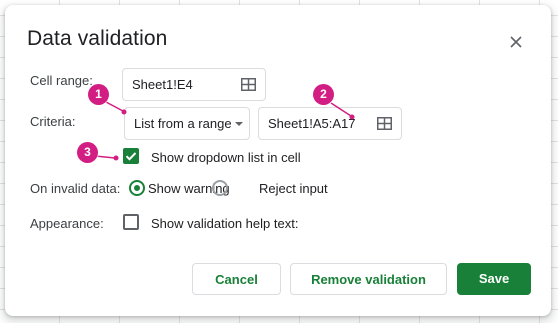 This screenshot has width=558, height=323. I want to click on help-text-checkbox, so click(131, 222).